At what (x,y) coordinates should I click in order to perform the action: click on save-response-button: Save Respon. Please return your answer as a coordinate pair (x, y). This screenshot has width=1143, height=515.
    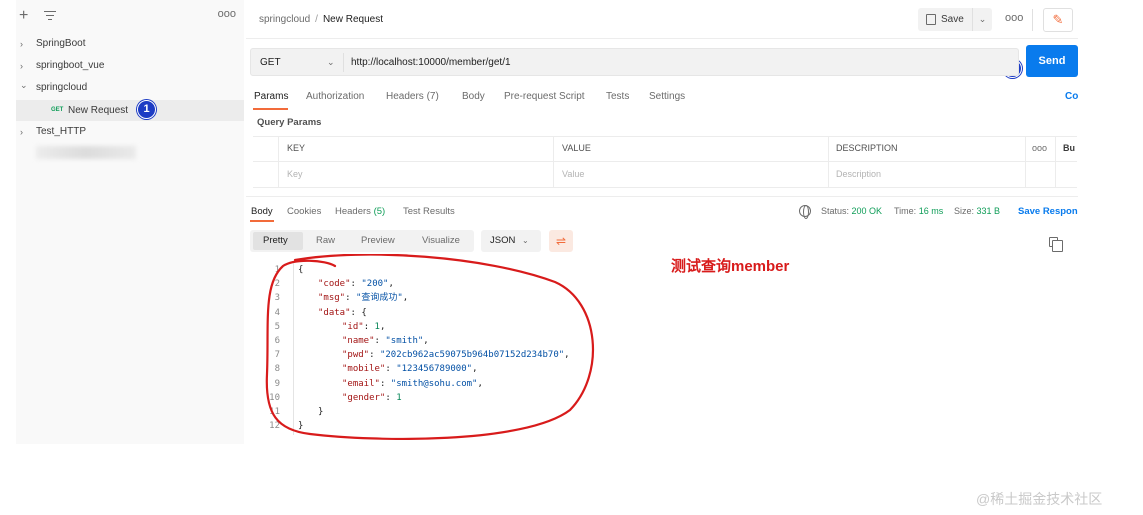
    Looking at the image, I should click on (1048, 211).